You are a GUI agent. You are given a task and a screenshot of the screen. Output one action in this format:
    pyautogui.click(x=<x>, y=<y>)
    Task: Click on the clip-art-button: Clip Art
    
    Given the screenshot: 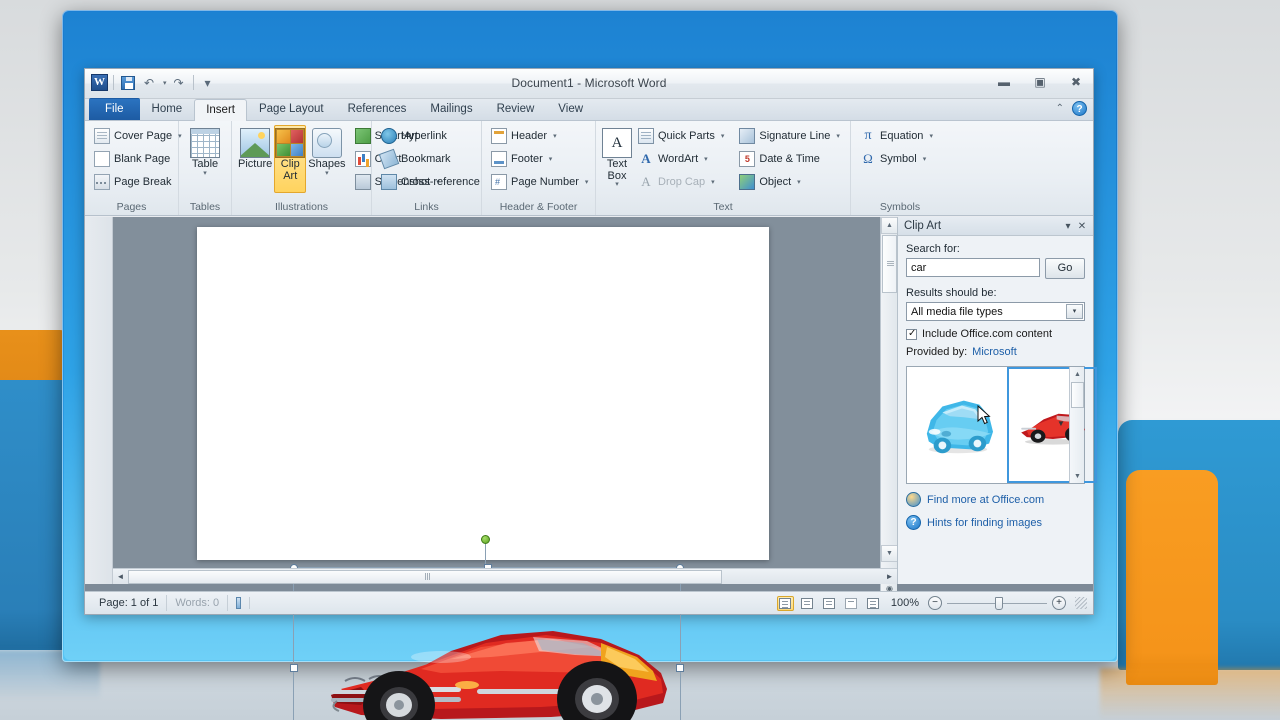 What is the action you would take?
    pyautogui.click(x=290, y=159)
    